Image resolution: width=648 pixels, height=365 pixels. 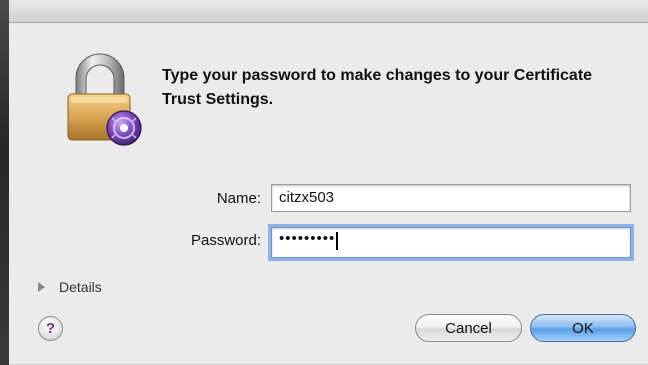 I want to click on lock-icon, so click(x=104, y=99).